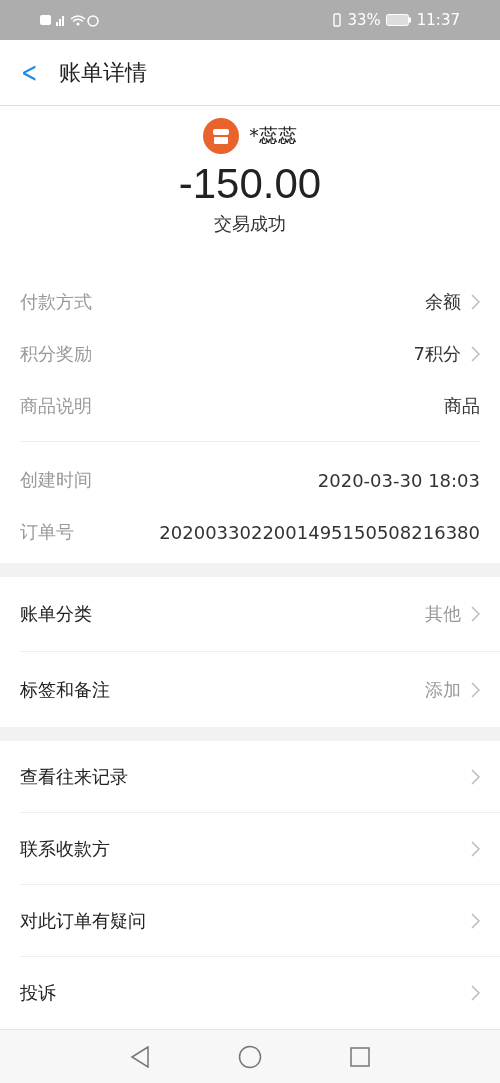 This screenshot has width=500, height=1083. What do you see at coordinates (70, 20) in the screenshot?
I see `signal-icon` at bounding box center [70, 20].